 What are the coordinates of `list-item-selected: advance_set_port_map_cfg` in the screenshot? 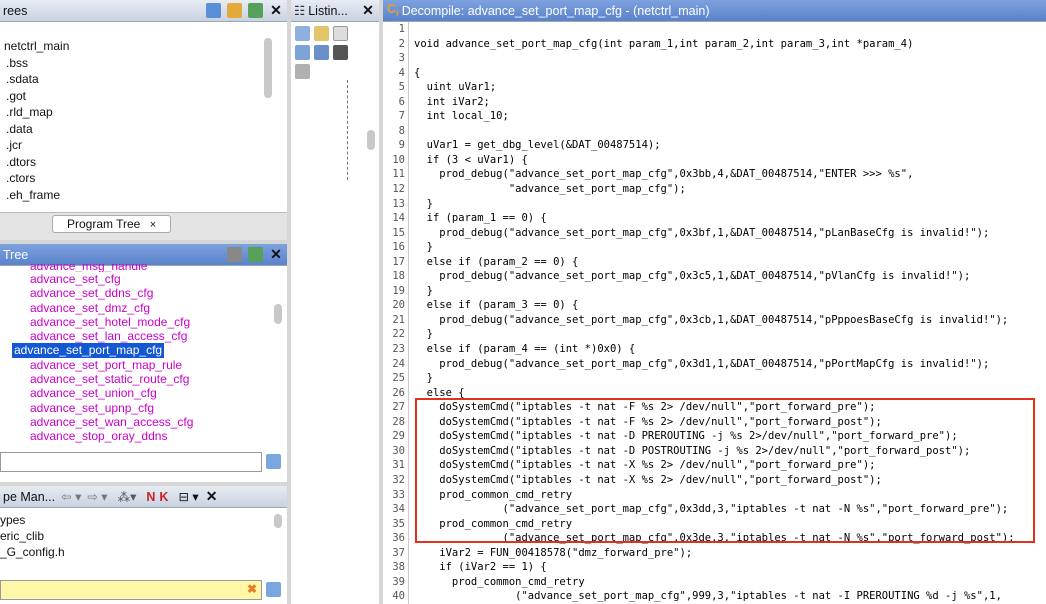 It's located at (143, 350).